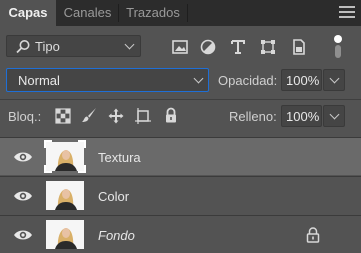  What do you see at coordinates (347, 13) in the screenshot?
I see `panel-menu-icon` at bounding box center [347, 13].